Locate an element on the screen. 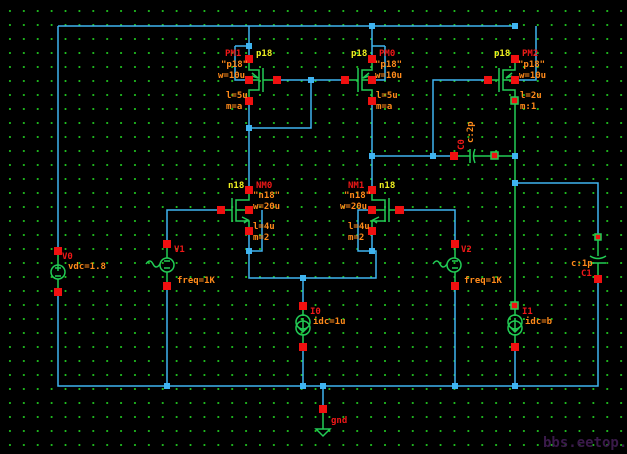 This screenshot has height=454, width=627. instance-name: PM1 is located at coordinates (233, 54).